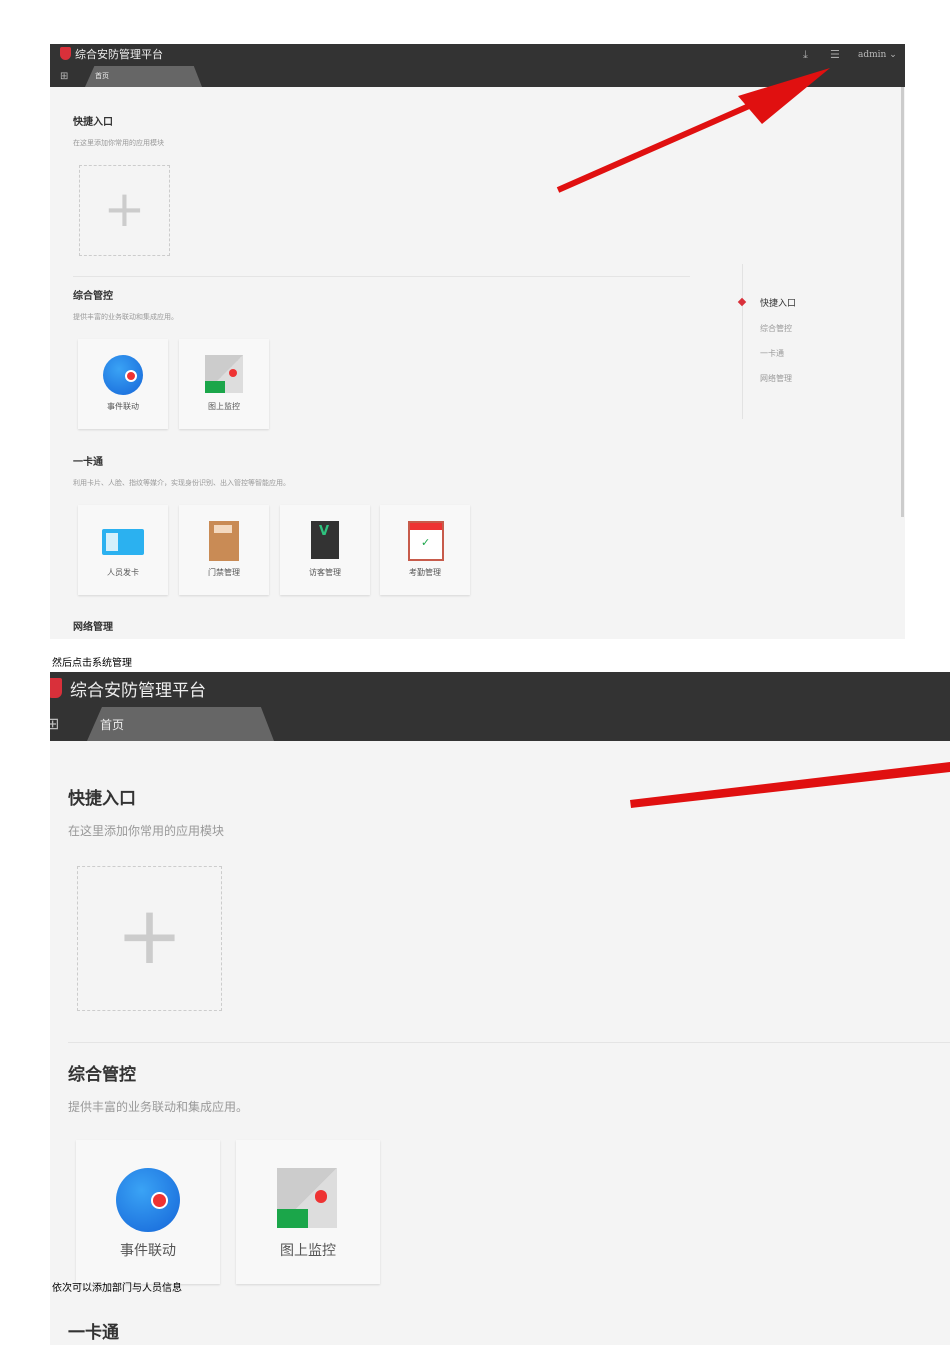  Describe the element at coordinates (693, 130) in the screenshot. I see `red-arrow-icon` at that location.